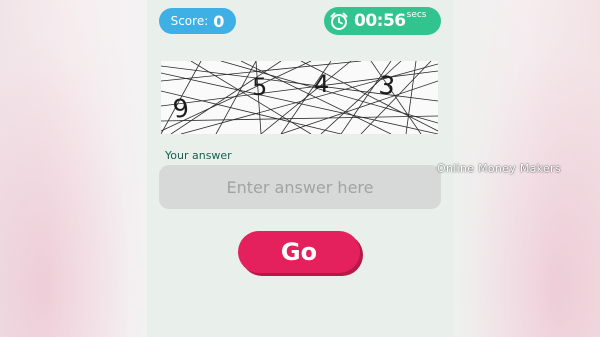 The image size is (600, 337). Describe the element at coordinates (299, 97) in the screenshot. I see `captcha-image: 9 5 4 3` at that location.